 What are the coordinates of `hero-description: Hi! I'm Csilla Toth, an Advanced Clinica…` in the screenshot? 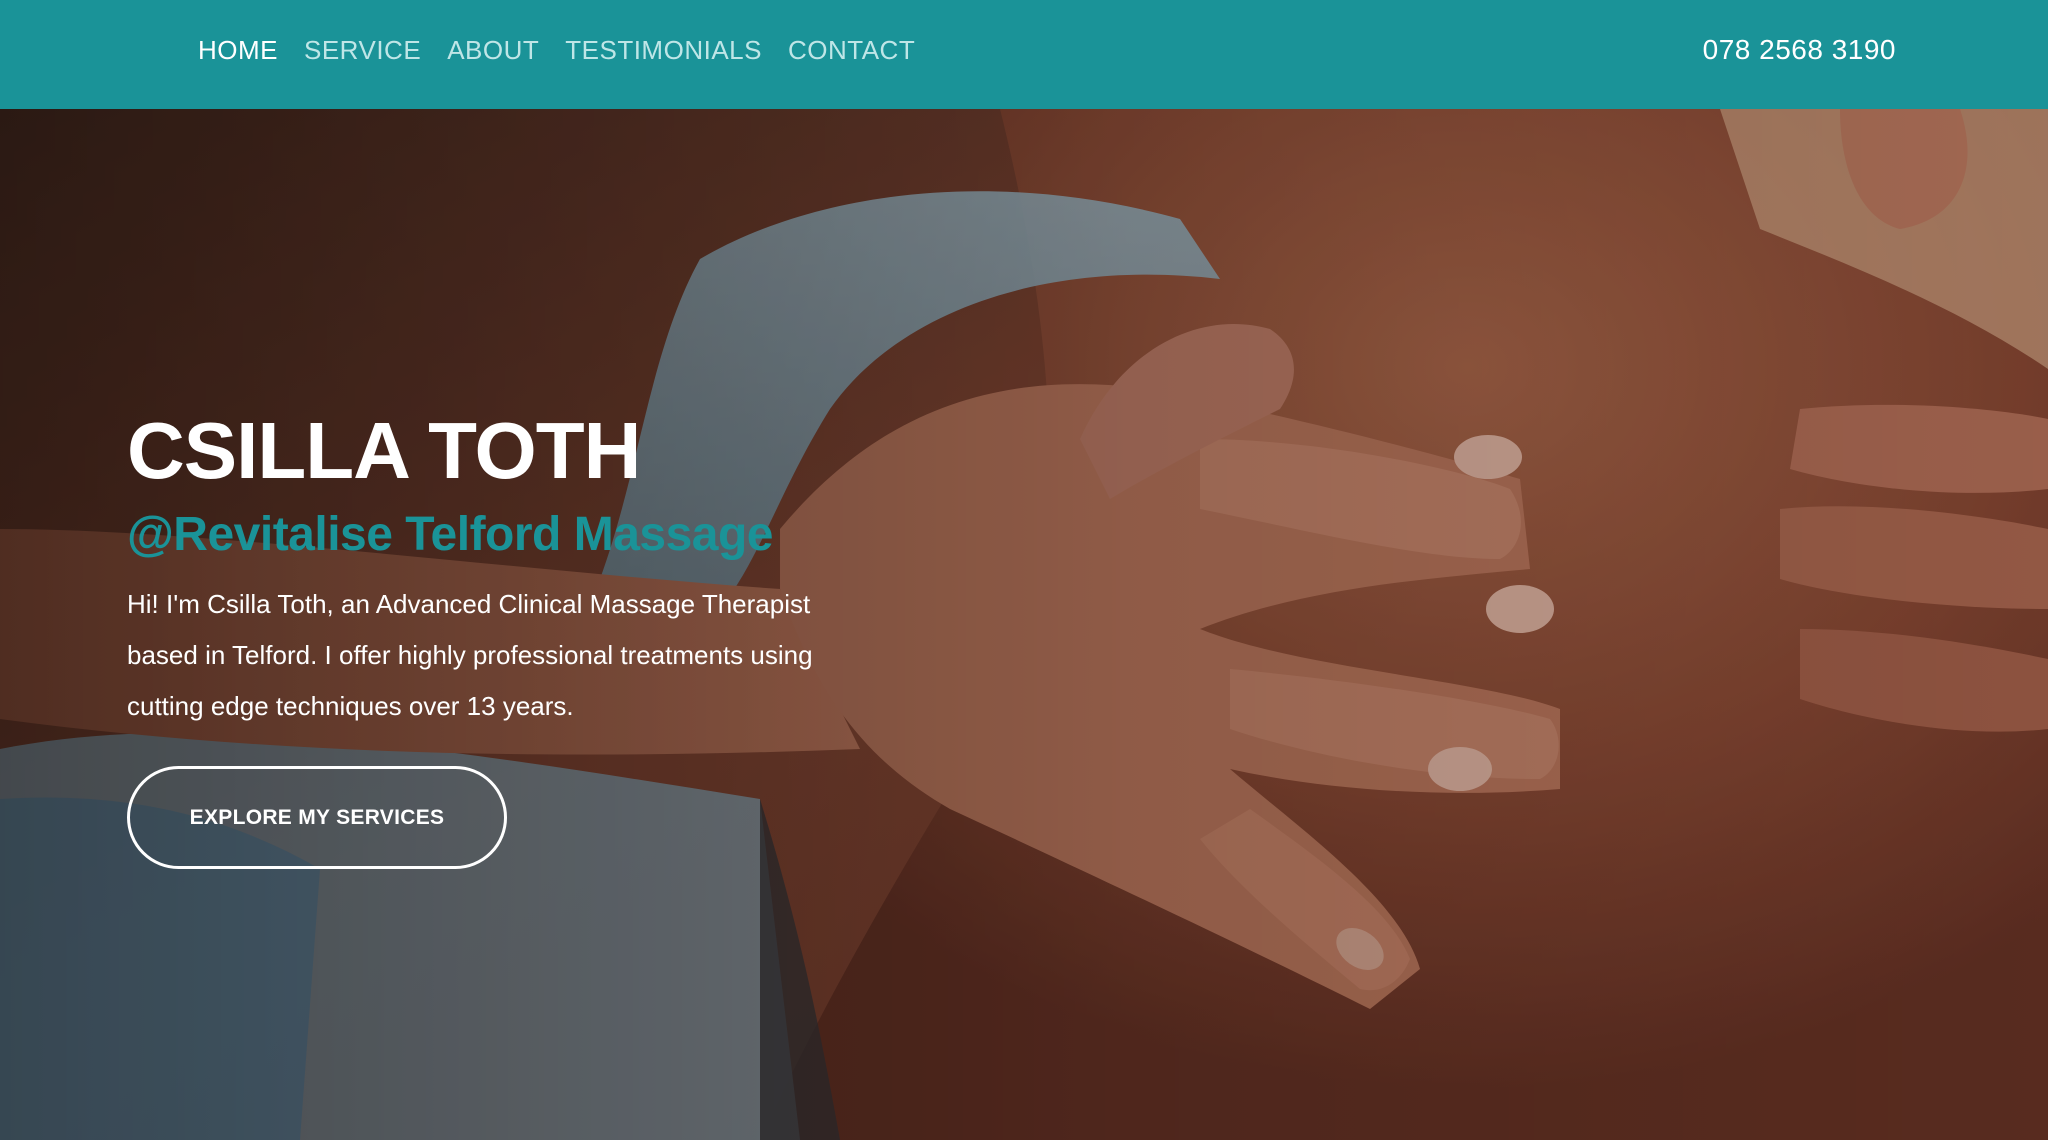 It's located at (470, 655).